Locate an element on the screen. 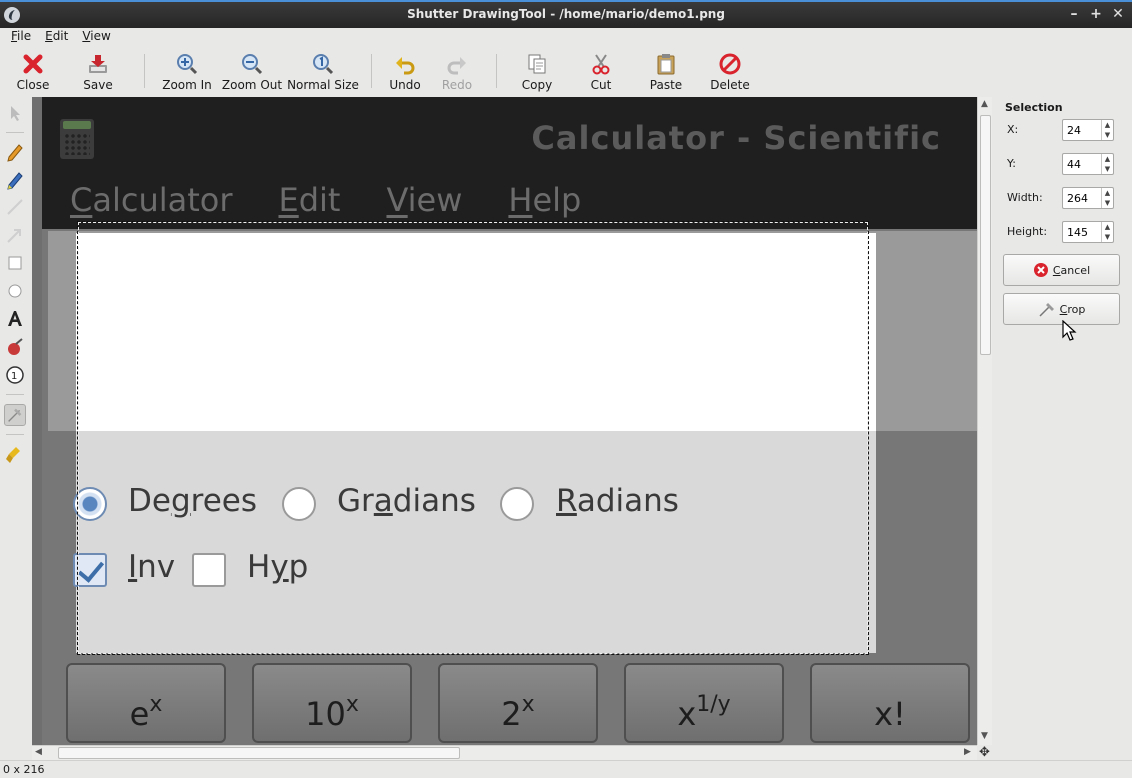 The width and height of the screenshot is (1132, 778). delete-icon is located at coordinates (730, 64).